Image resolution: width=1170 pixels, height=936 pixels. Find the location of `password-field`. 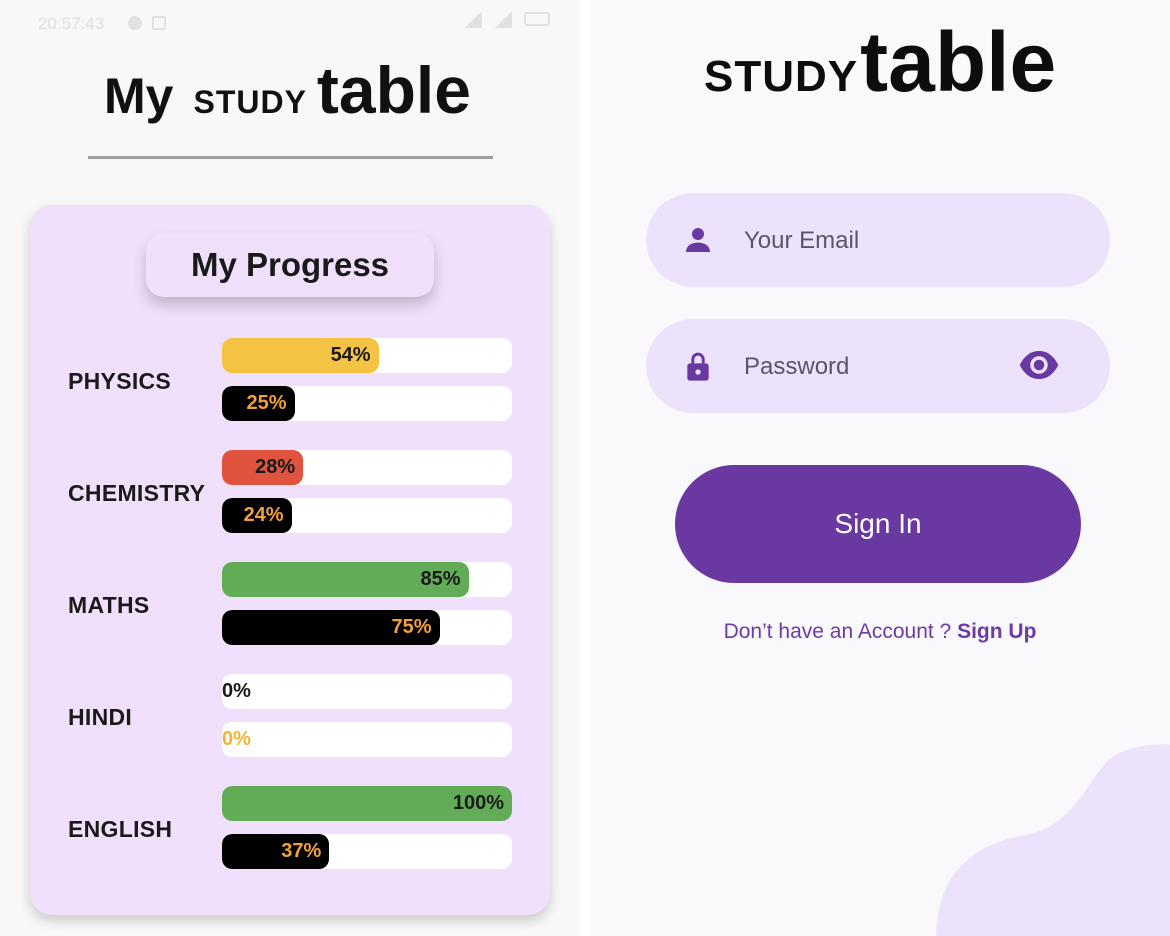

password-field is located at coordinates (878, 366).